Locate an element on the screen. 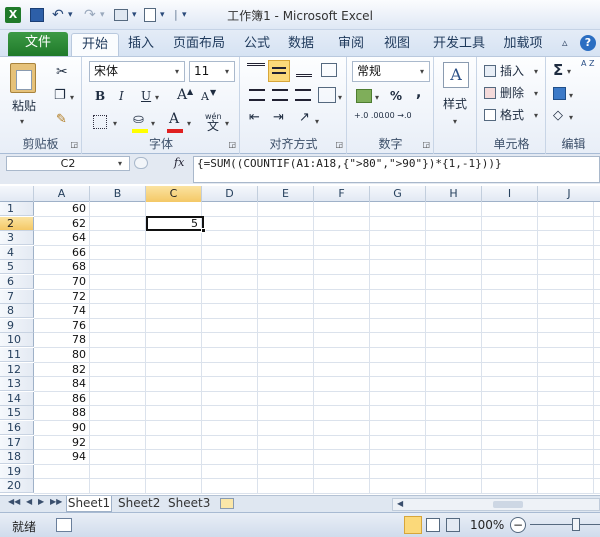 The width and height of the screenshot is (600, 537). column-header-g: G is located at coordinates (398, 194).